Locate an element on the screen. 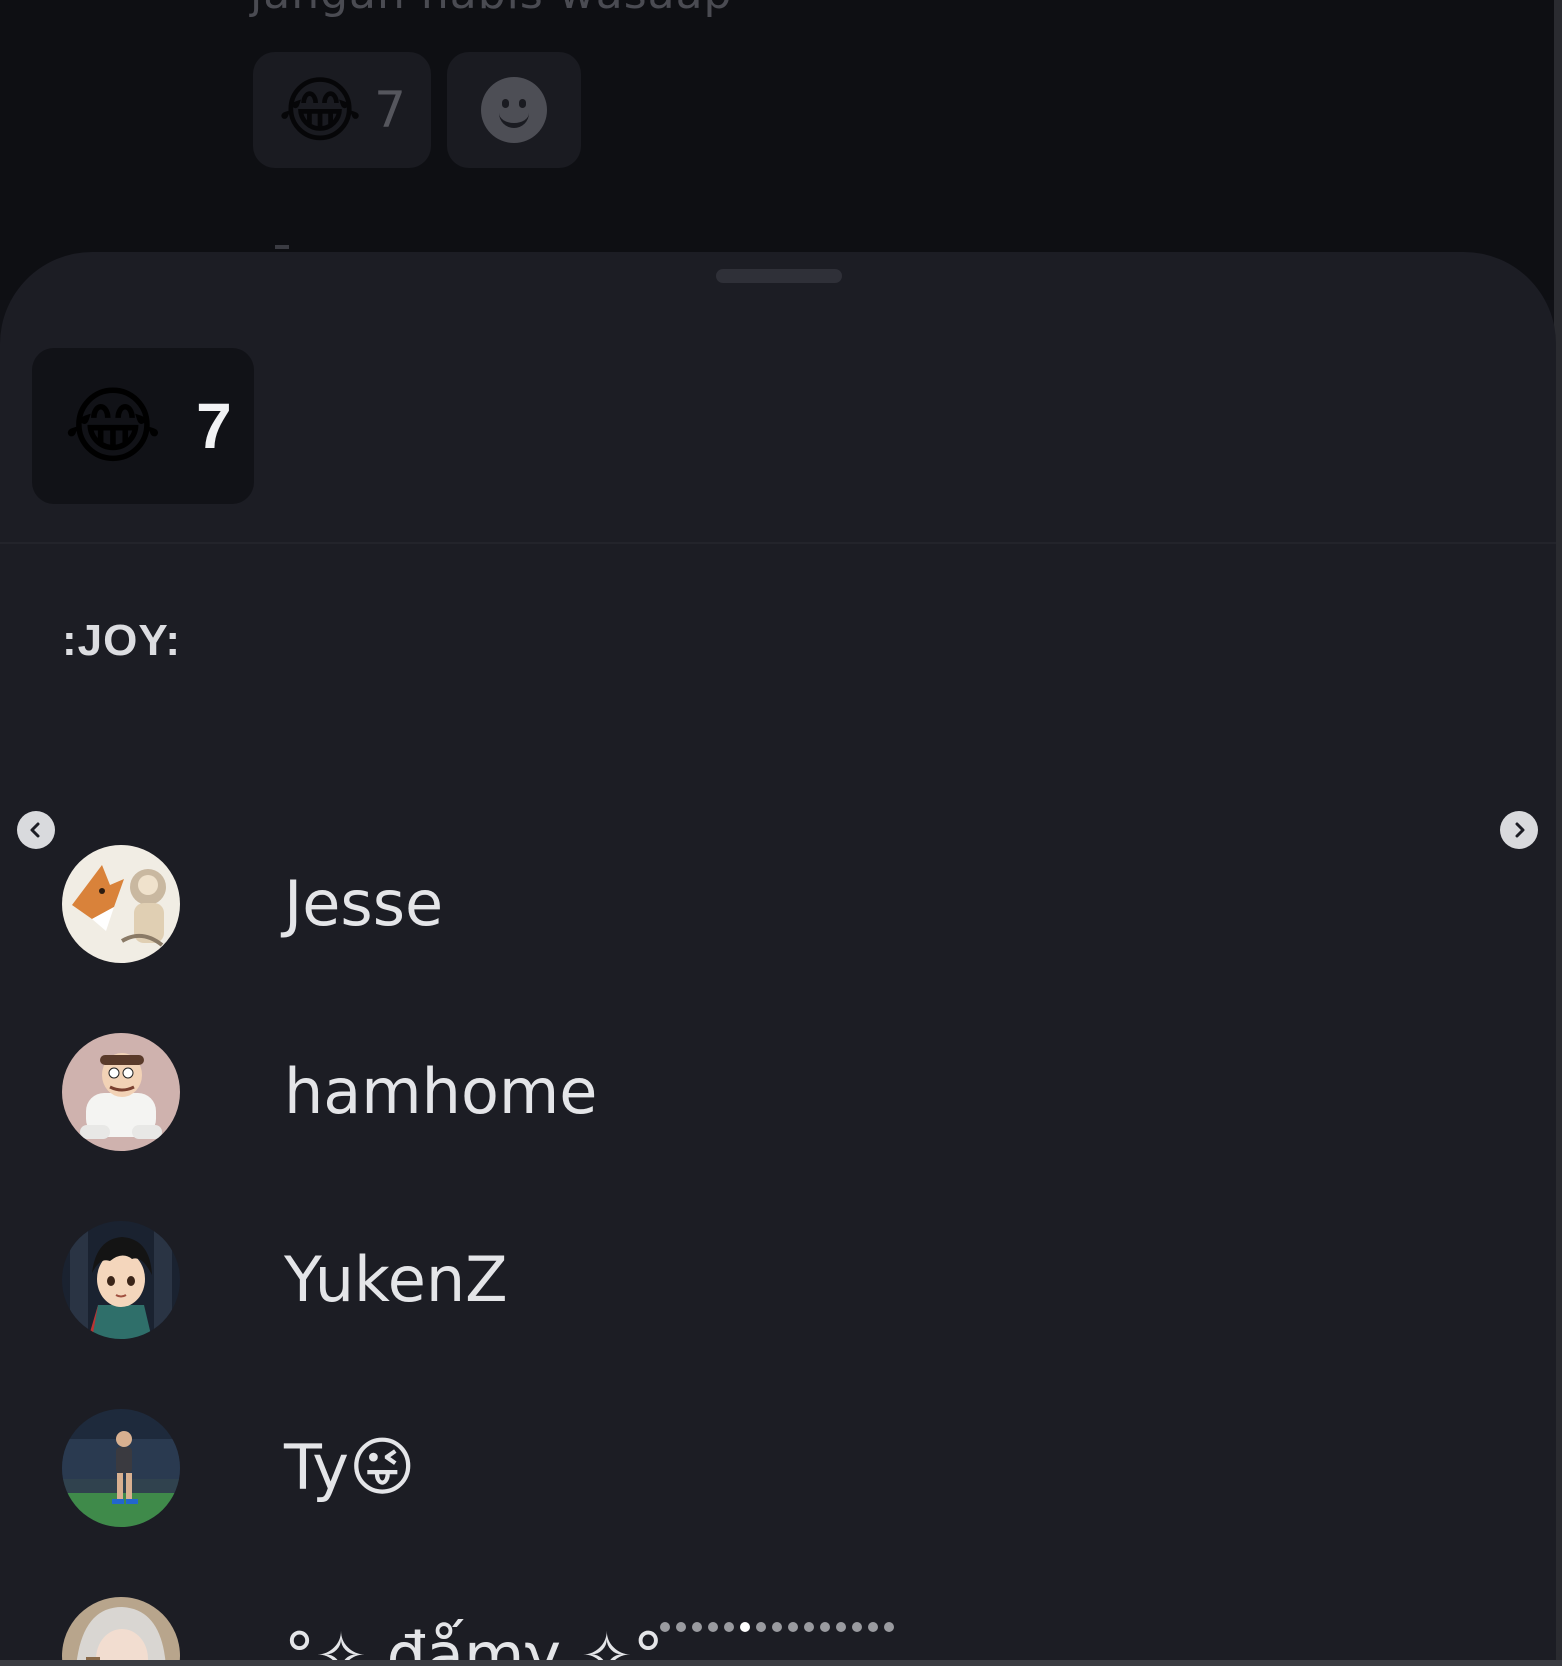  anime-boy-avatar is located at coordinates (121, 1280).